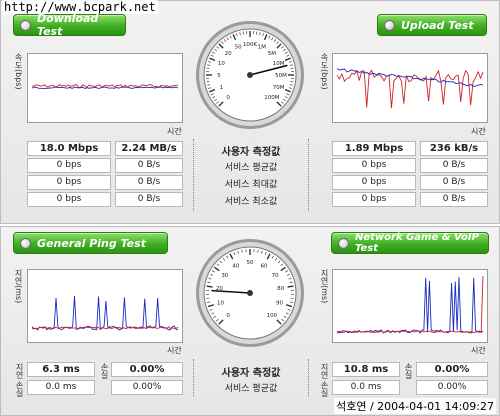 The width and height of the screenshot is (500, 416). I want to click on general-ping-test-label: General Ping Test, so click(91, 243).